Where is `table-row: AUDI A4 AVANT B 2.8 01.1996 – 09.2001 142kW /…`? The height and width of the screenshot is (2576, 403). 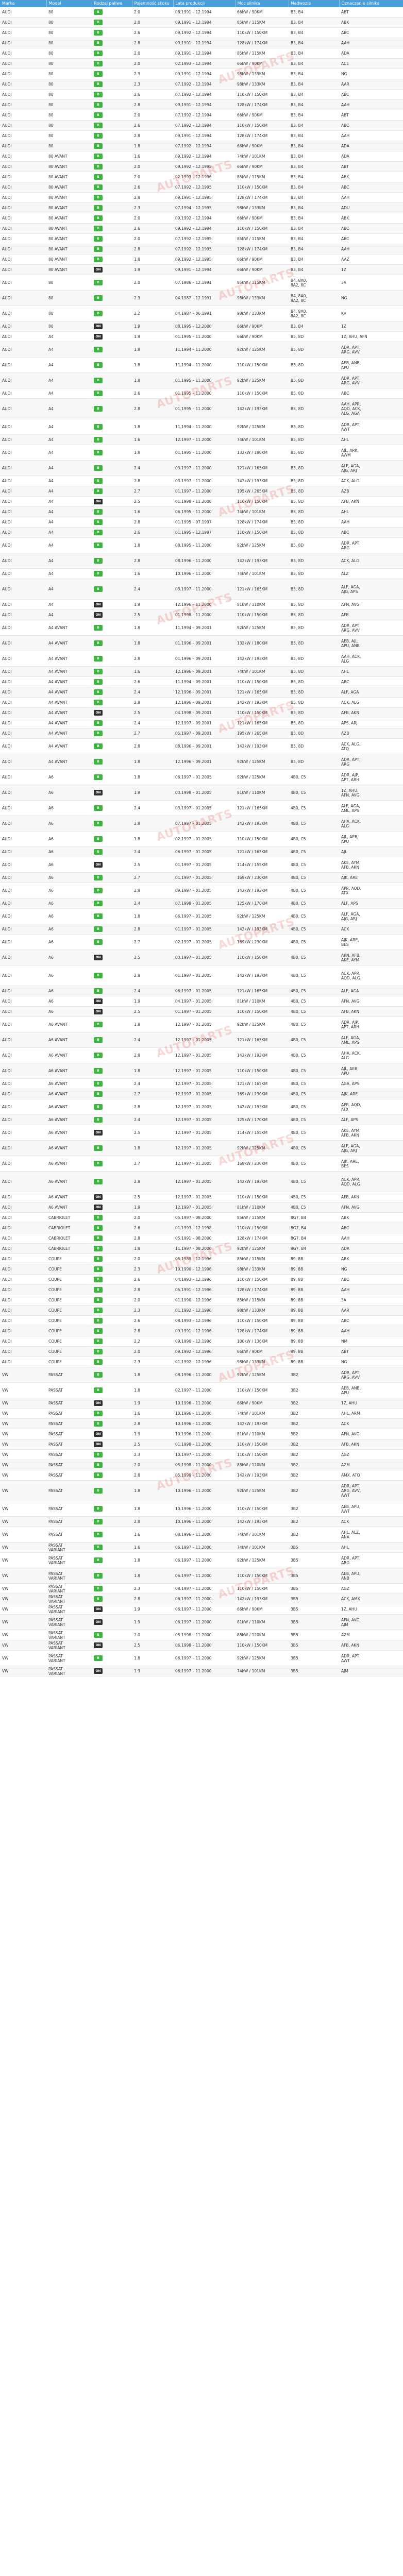 table-row: AUDI A4 AVANT B 2.8 01.1996 – 09.2001 142kW /… is located at coordinates (202, 659).